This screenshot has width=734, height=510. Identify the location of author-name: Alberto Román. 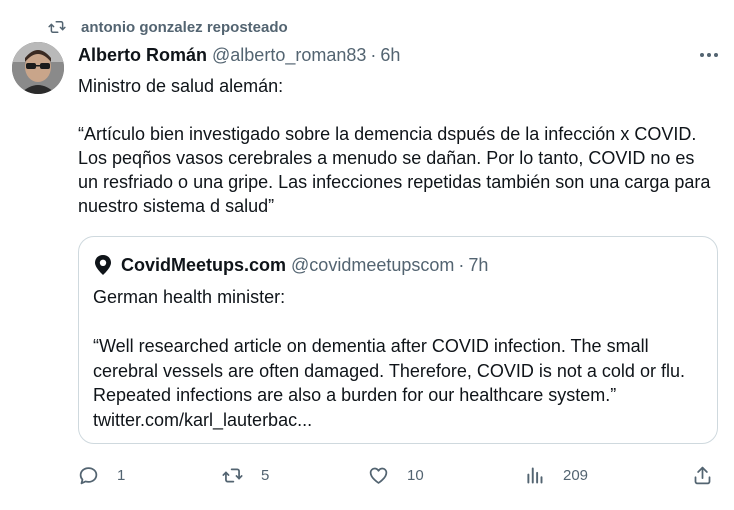
(142, 55).